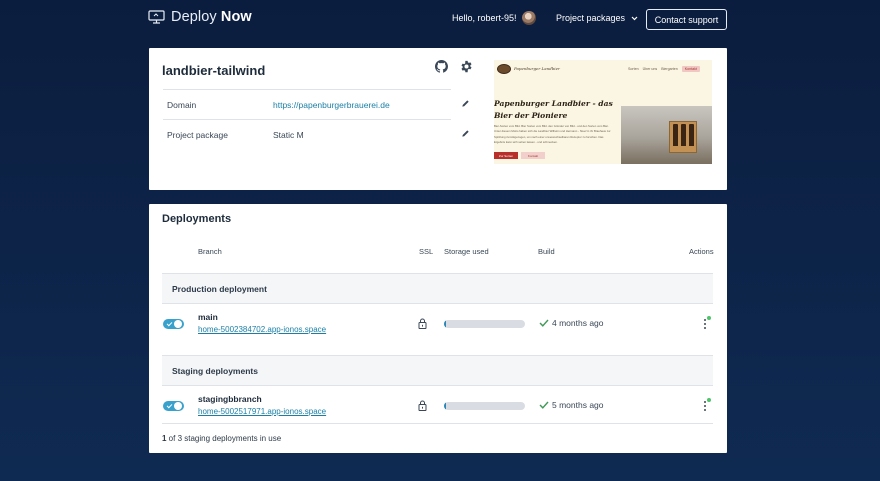  I want to click on preview-nav: Sorten Über uns Biergarten Kontakt, so click(664, 69).